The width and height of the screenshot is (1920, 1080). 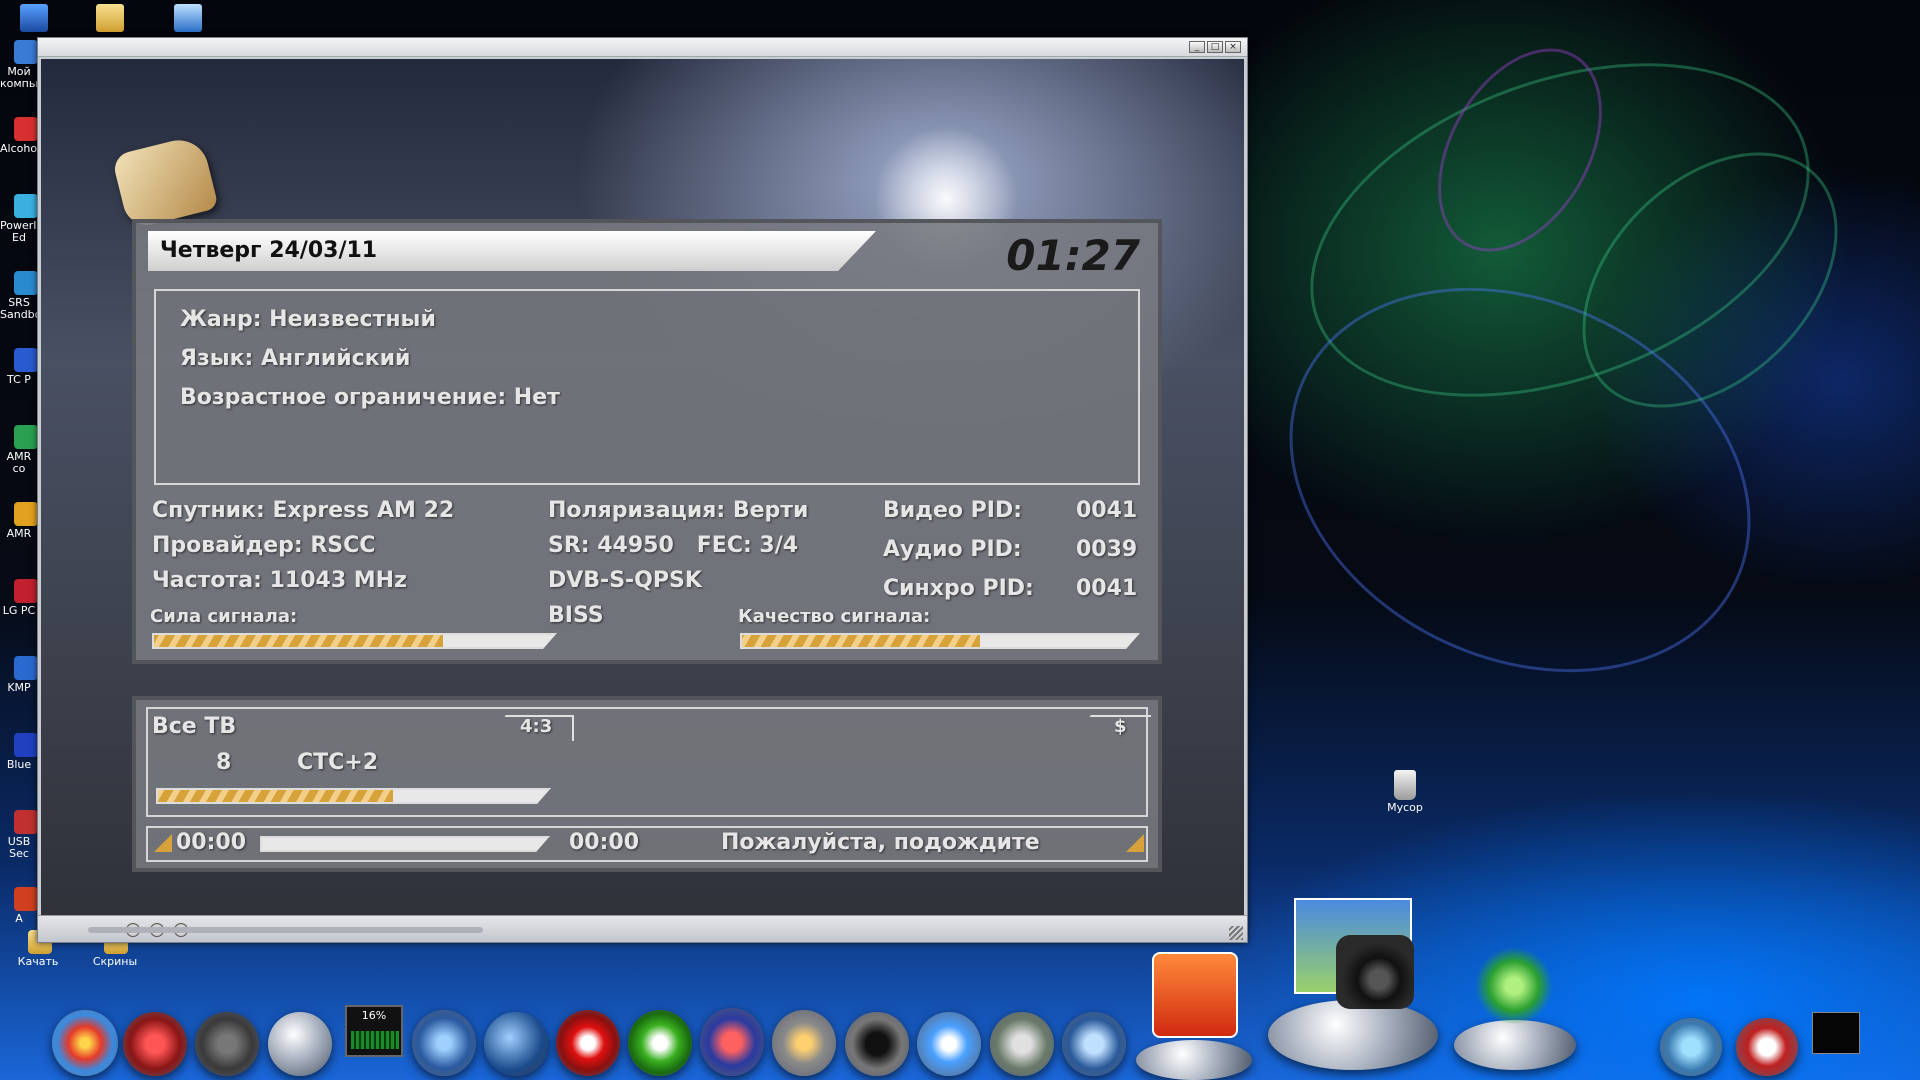 What do you see at coordinates (405, 844) in the screenshot?
I see `program-progress-bar` at bounding box center [405, 844].